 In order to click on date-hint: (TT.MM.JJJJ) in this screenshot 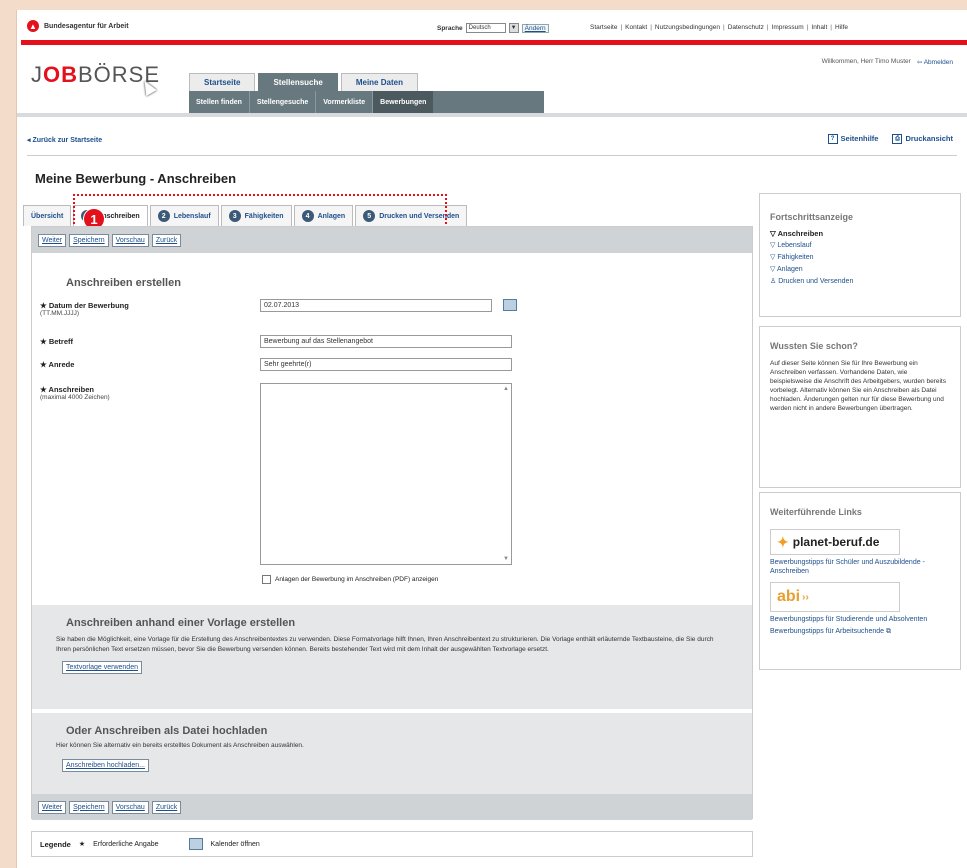, I will do `click(59, 313)`.